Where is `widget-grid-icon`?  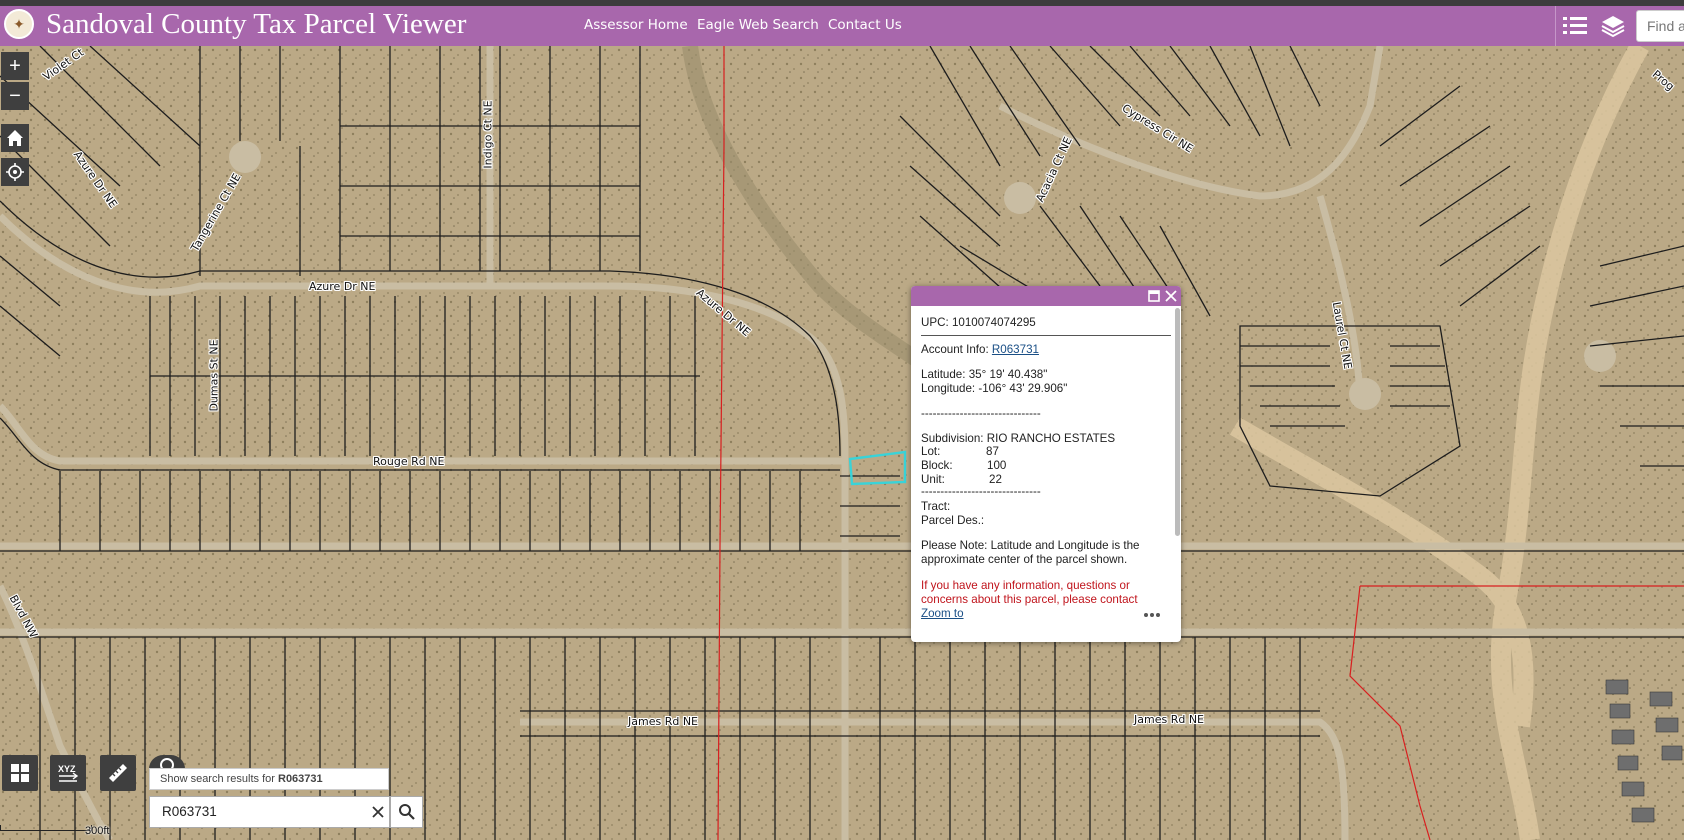 widget-grid-icon is located at coordinates (20, 773).